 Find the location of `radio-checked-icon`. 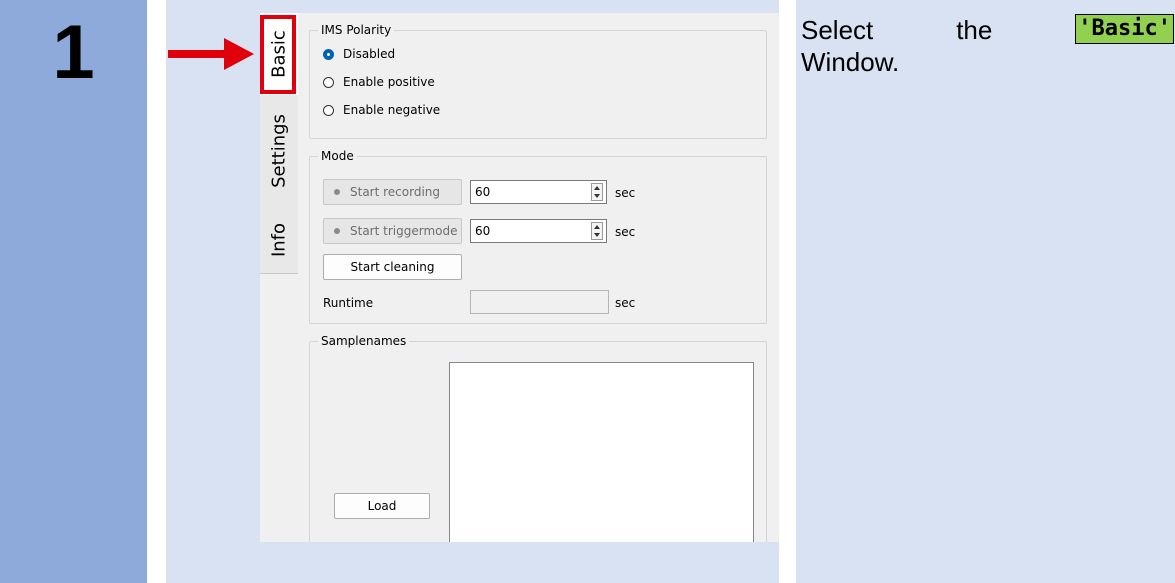

radio-checked-icon is located at coordinates (328, 54).